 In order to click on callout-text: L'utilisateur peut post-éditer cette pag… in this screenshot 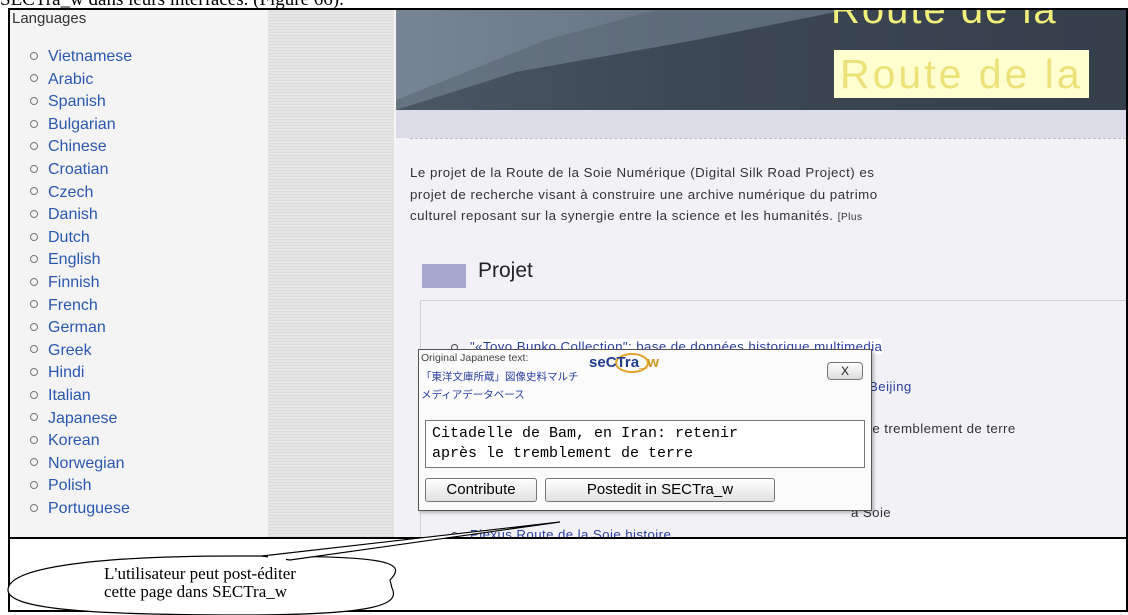, I will do `click(200, 583)`.